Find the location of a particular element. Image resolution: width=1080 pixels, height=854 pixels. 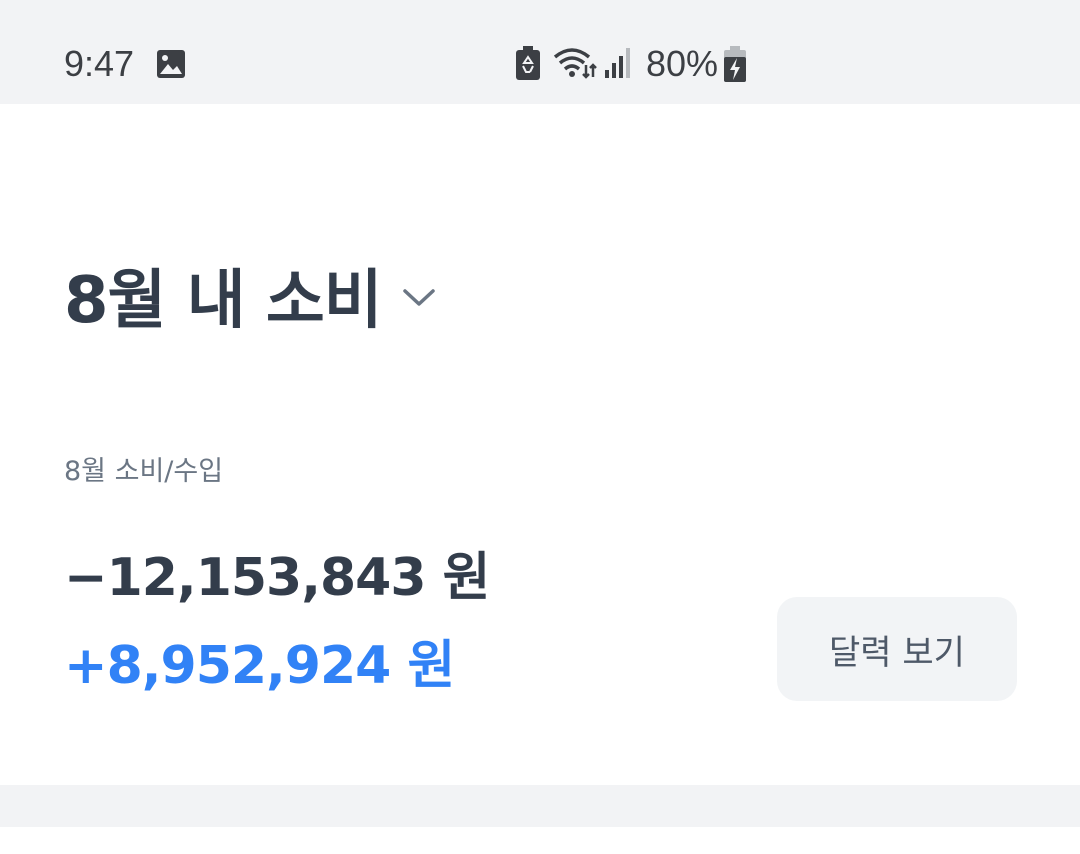

status-time: 9:47 is located at coordinates (99, 63).